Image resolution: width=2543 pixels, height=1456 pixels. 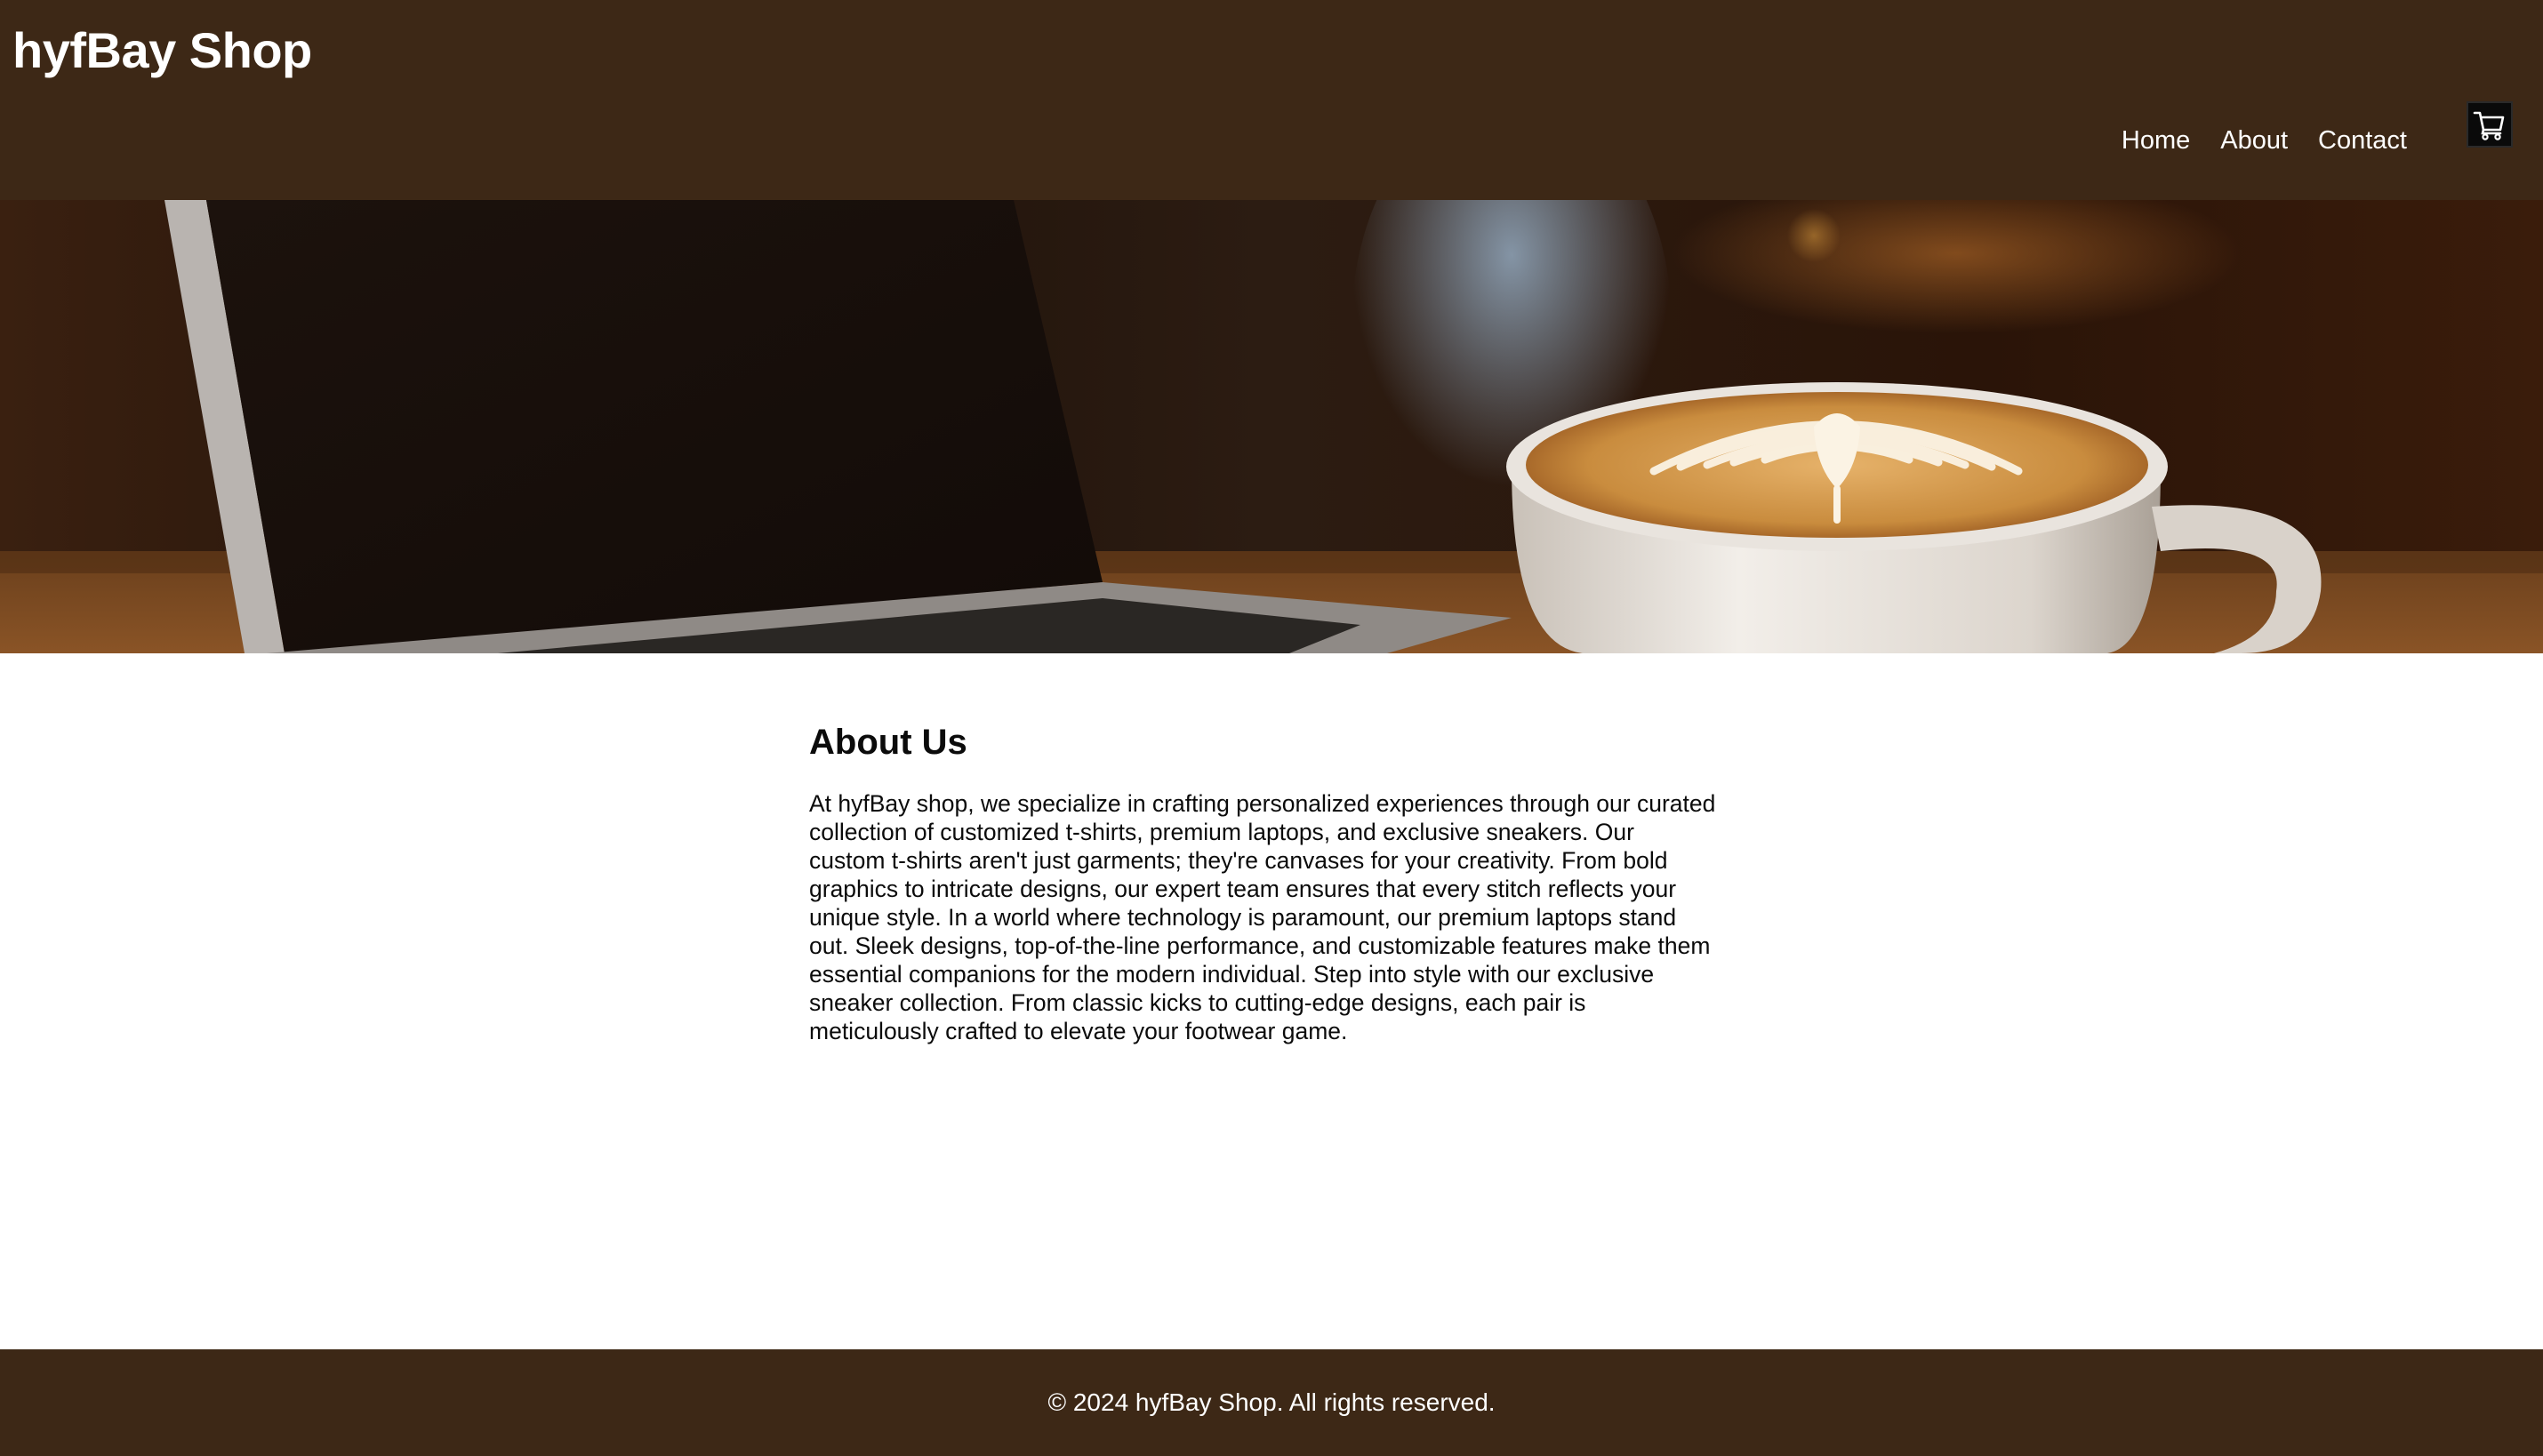 I want to click on site-footer: © 2024 hyfBay Shop. All rights reserved., so click(x=1271, y=1402).